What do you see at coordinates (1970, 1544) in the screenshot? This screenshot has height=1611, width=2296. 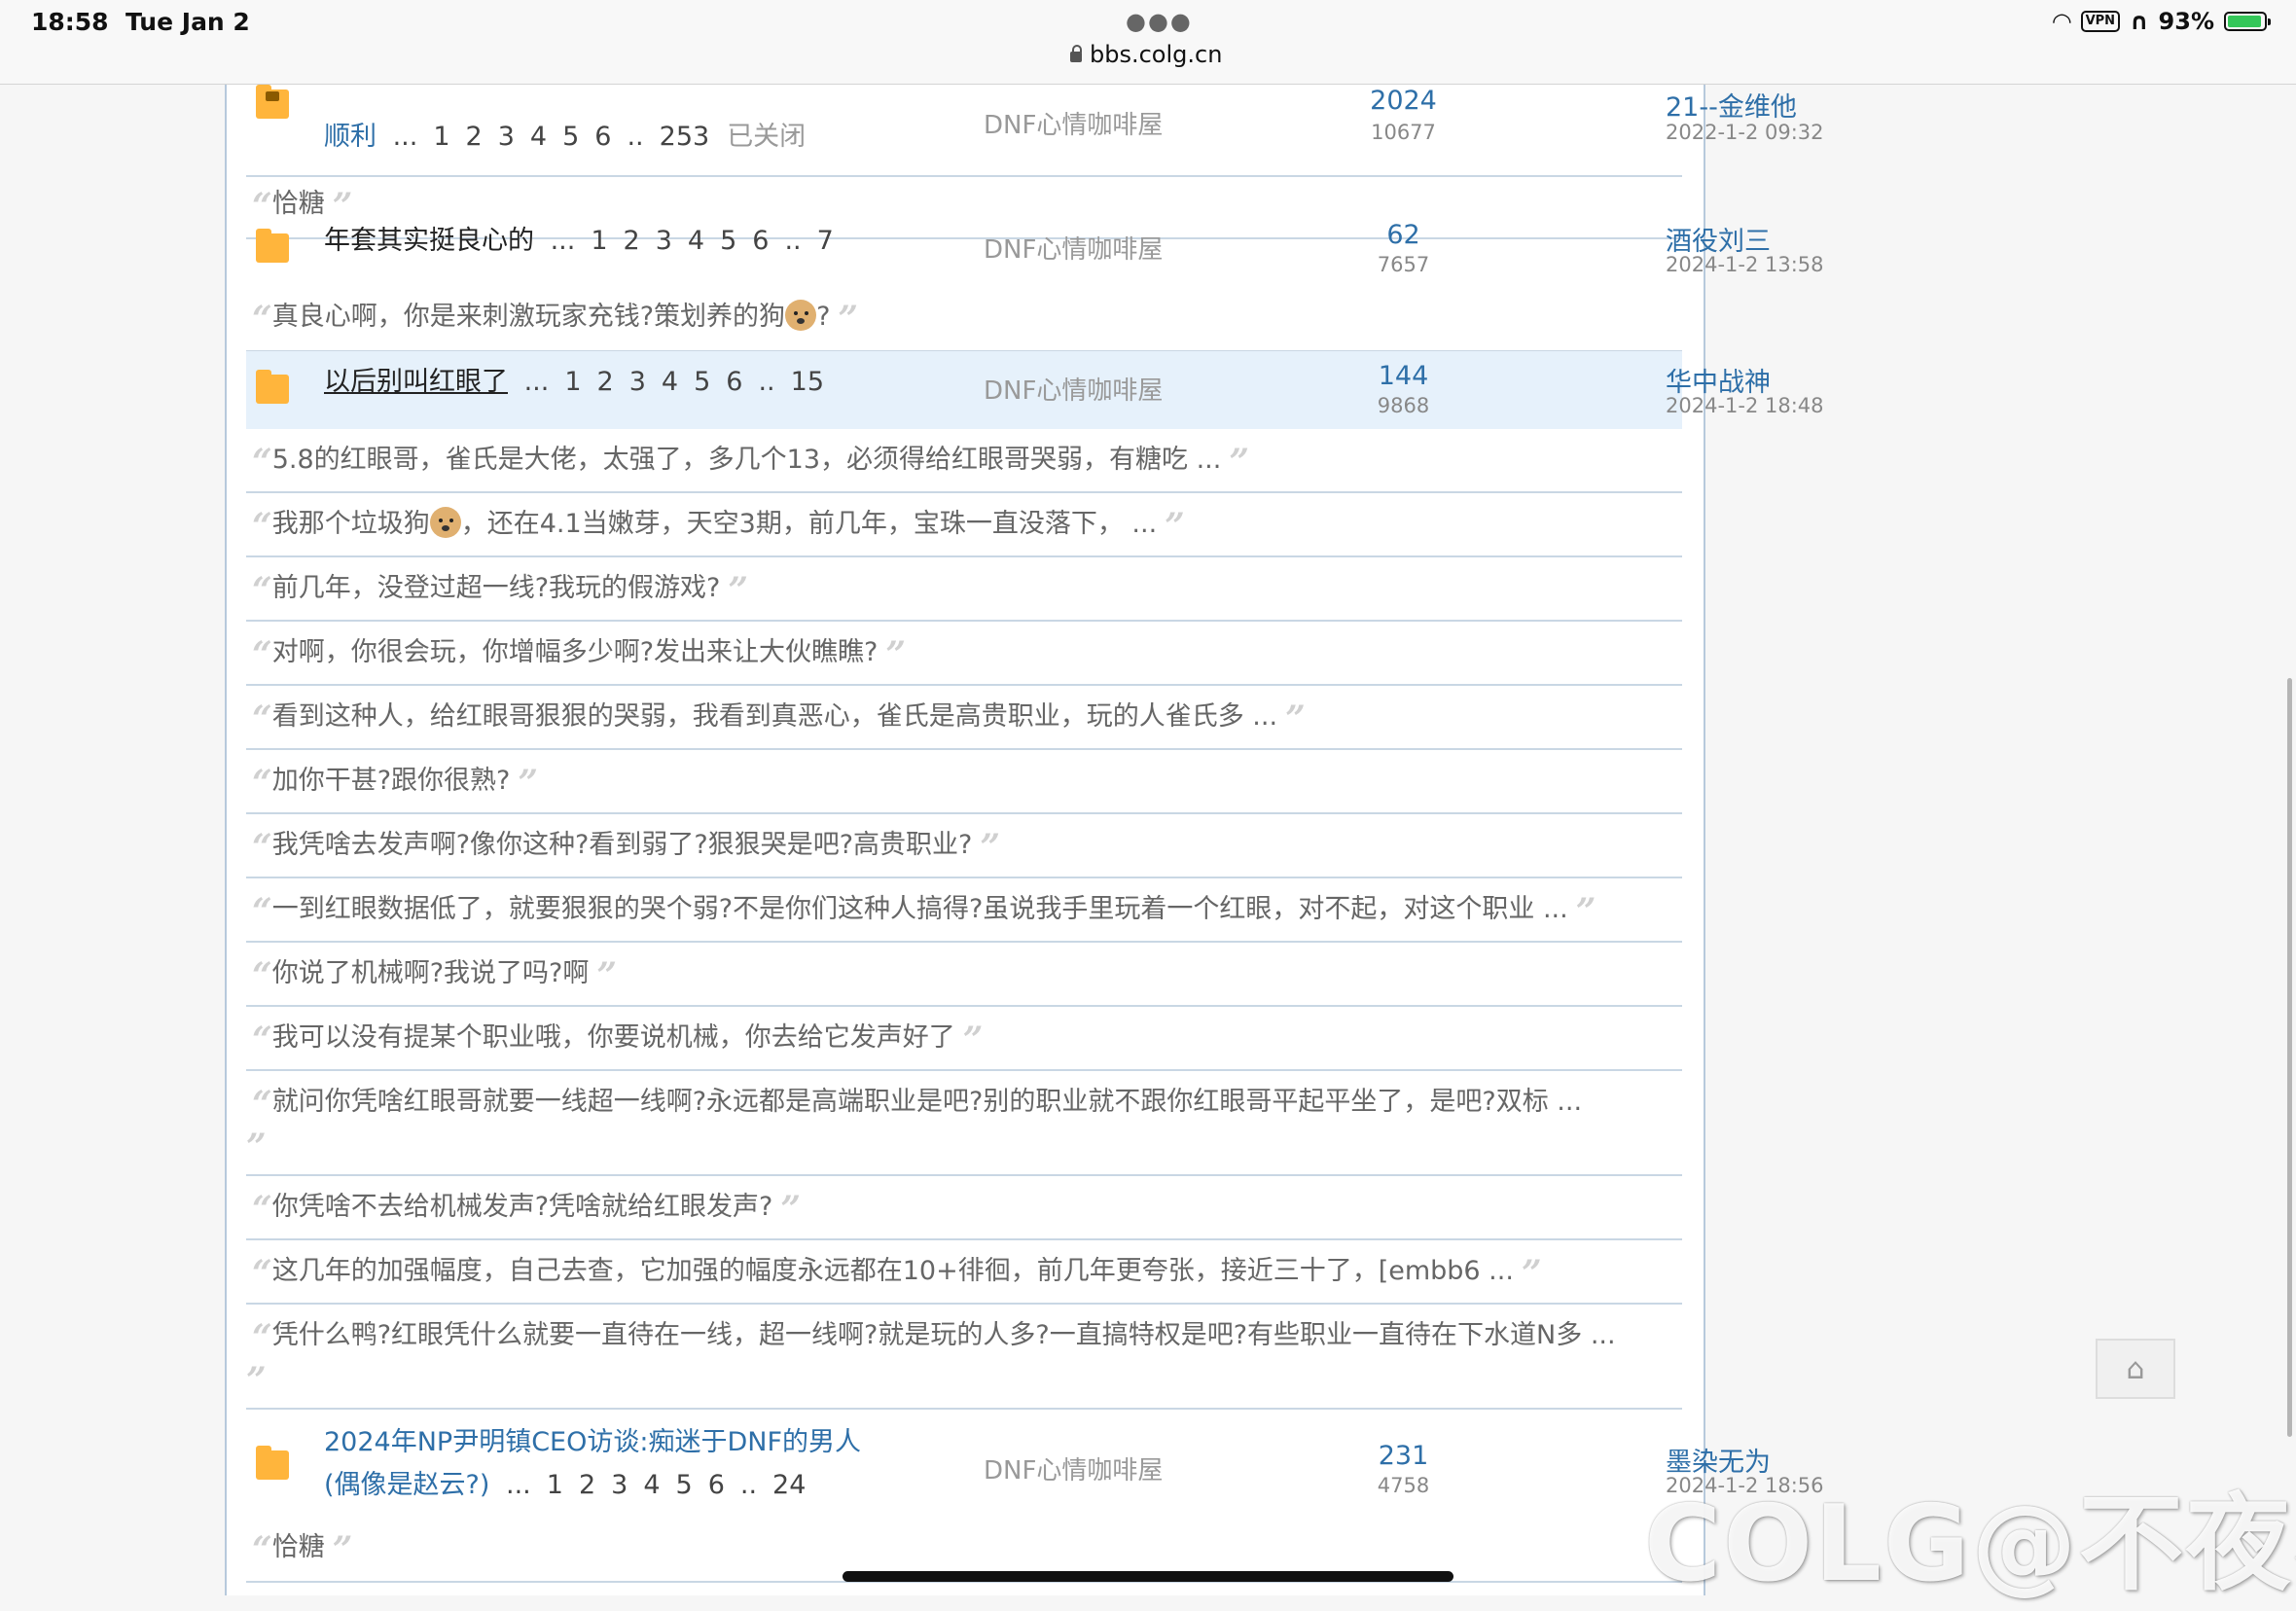 I see `watermark: COLG@不夜星` at bounding box center [1970, 1544].